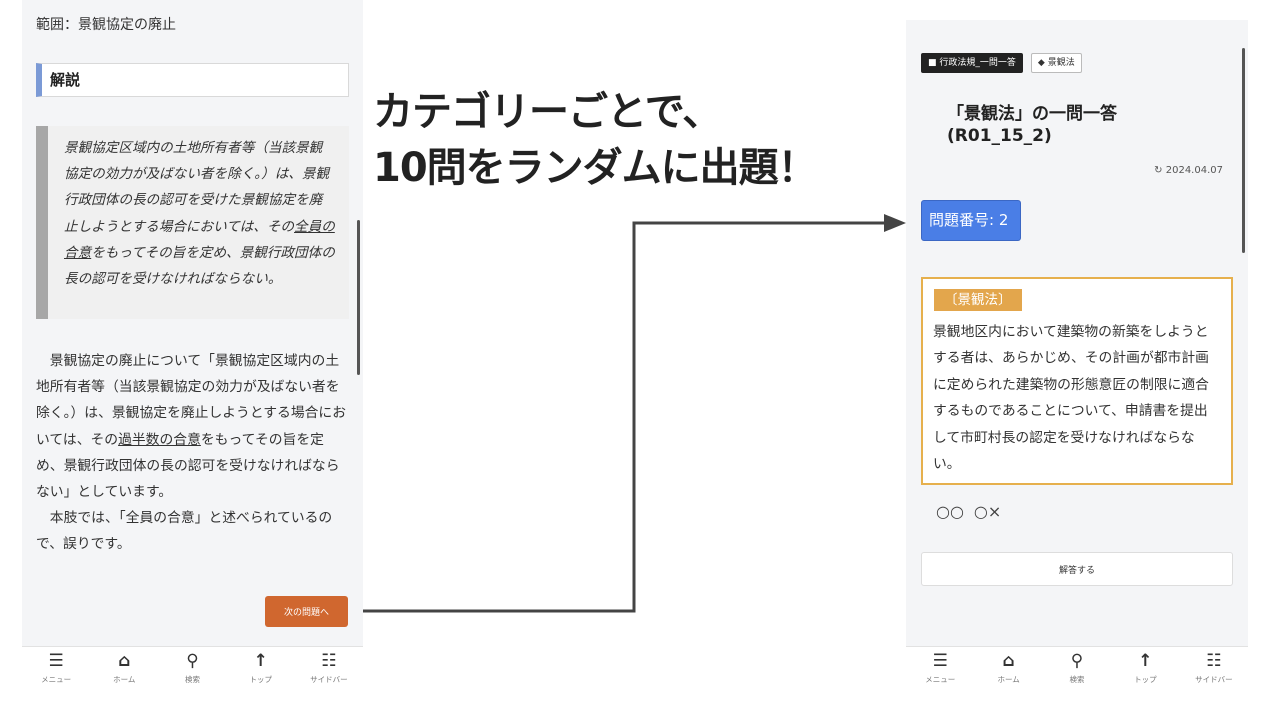  I want to click on nav-item-top: ↑ トップ, so click(1145, 667).